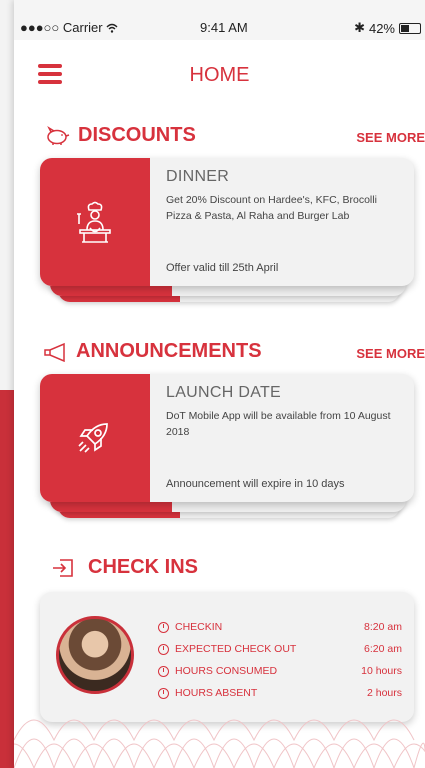 This screenshot has height=768, width=425. I want to click on checkin-row: CHECKIN 8:20 am, so click(280, 627).